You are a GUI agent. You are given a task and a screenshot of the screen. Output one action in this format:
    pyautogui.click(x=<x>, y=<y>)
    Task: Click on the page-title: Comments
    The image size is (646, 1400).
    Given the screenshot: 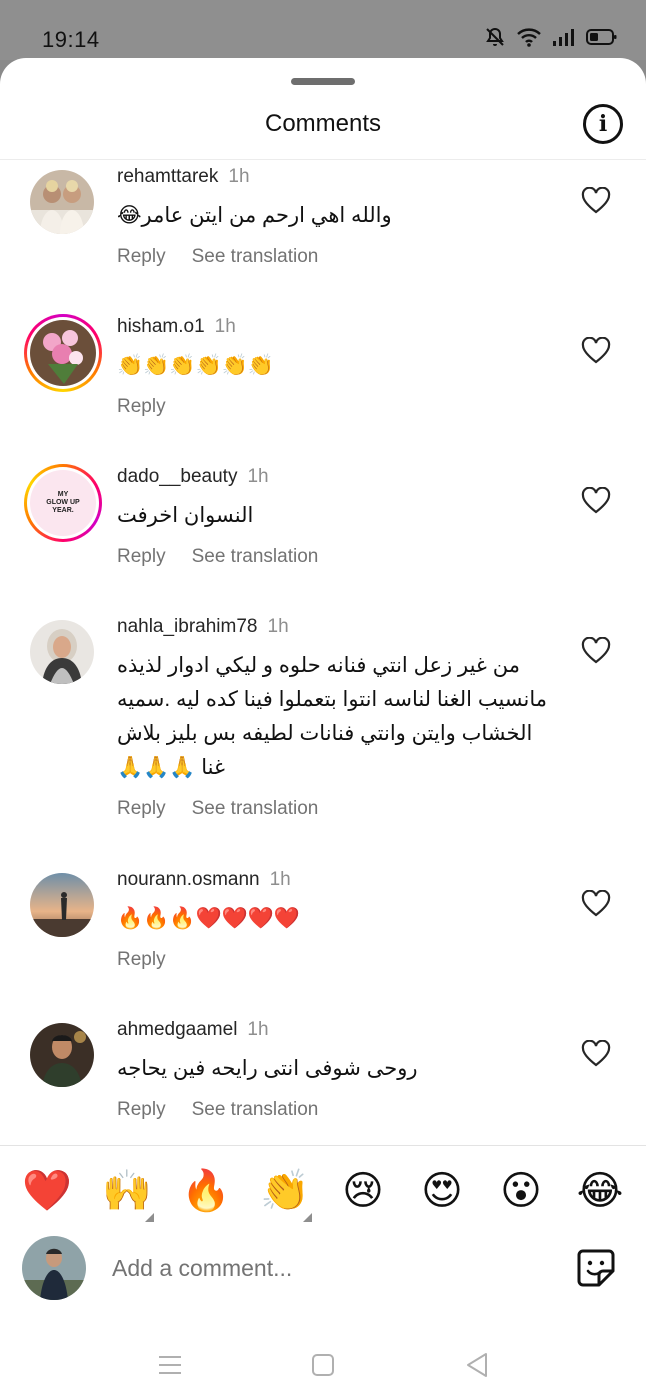 What is the action you would take?
    pyautogui.click(x=323, y=123)
    